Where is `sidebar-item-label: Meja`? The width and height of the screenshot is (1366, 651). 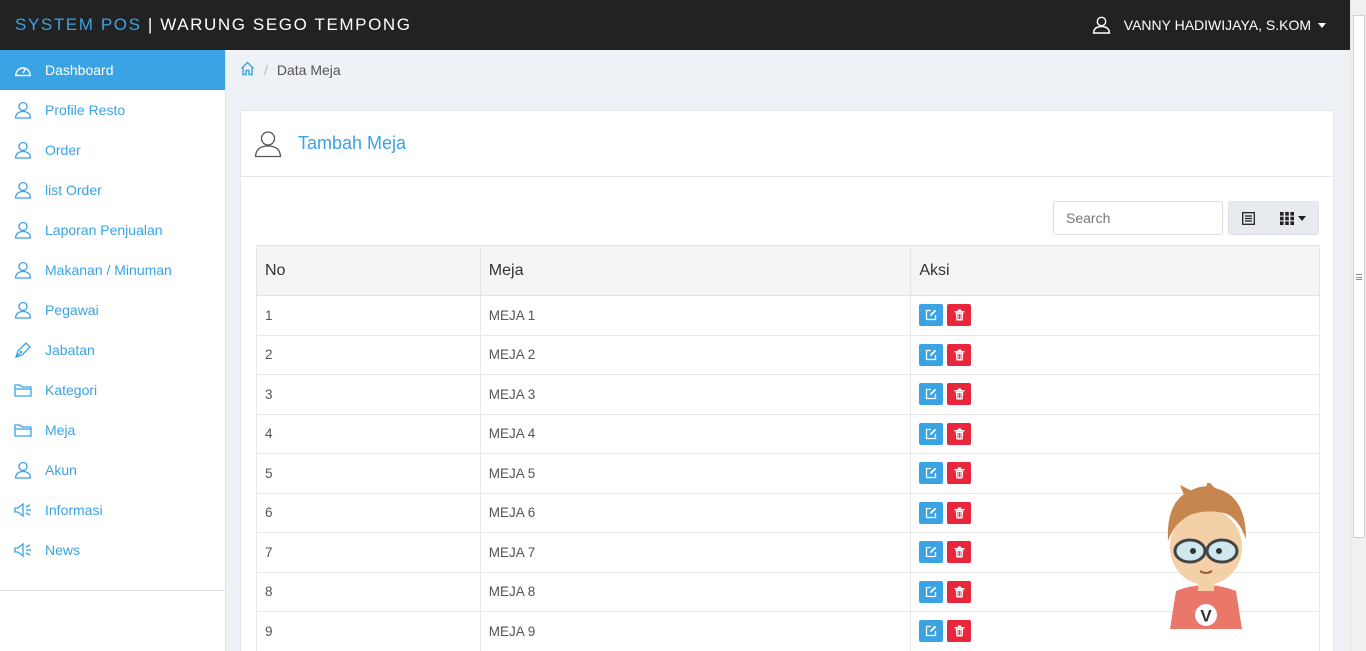
sidebar-item-label: Meja is located at coordinates (60, 430).